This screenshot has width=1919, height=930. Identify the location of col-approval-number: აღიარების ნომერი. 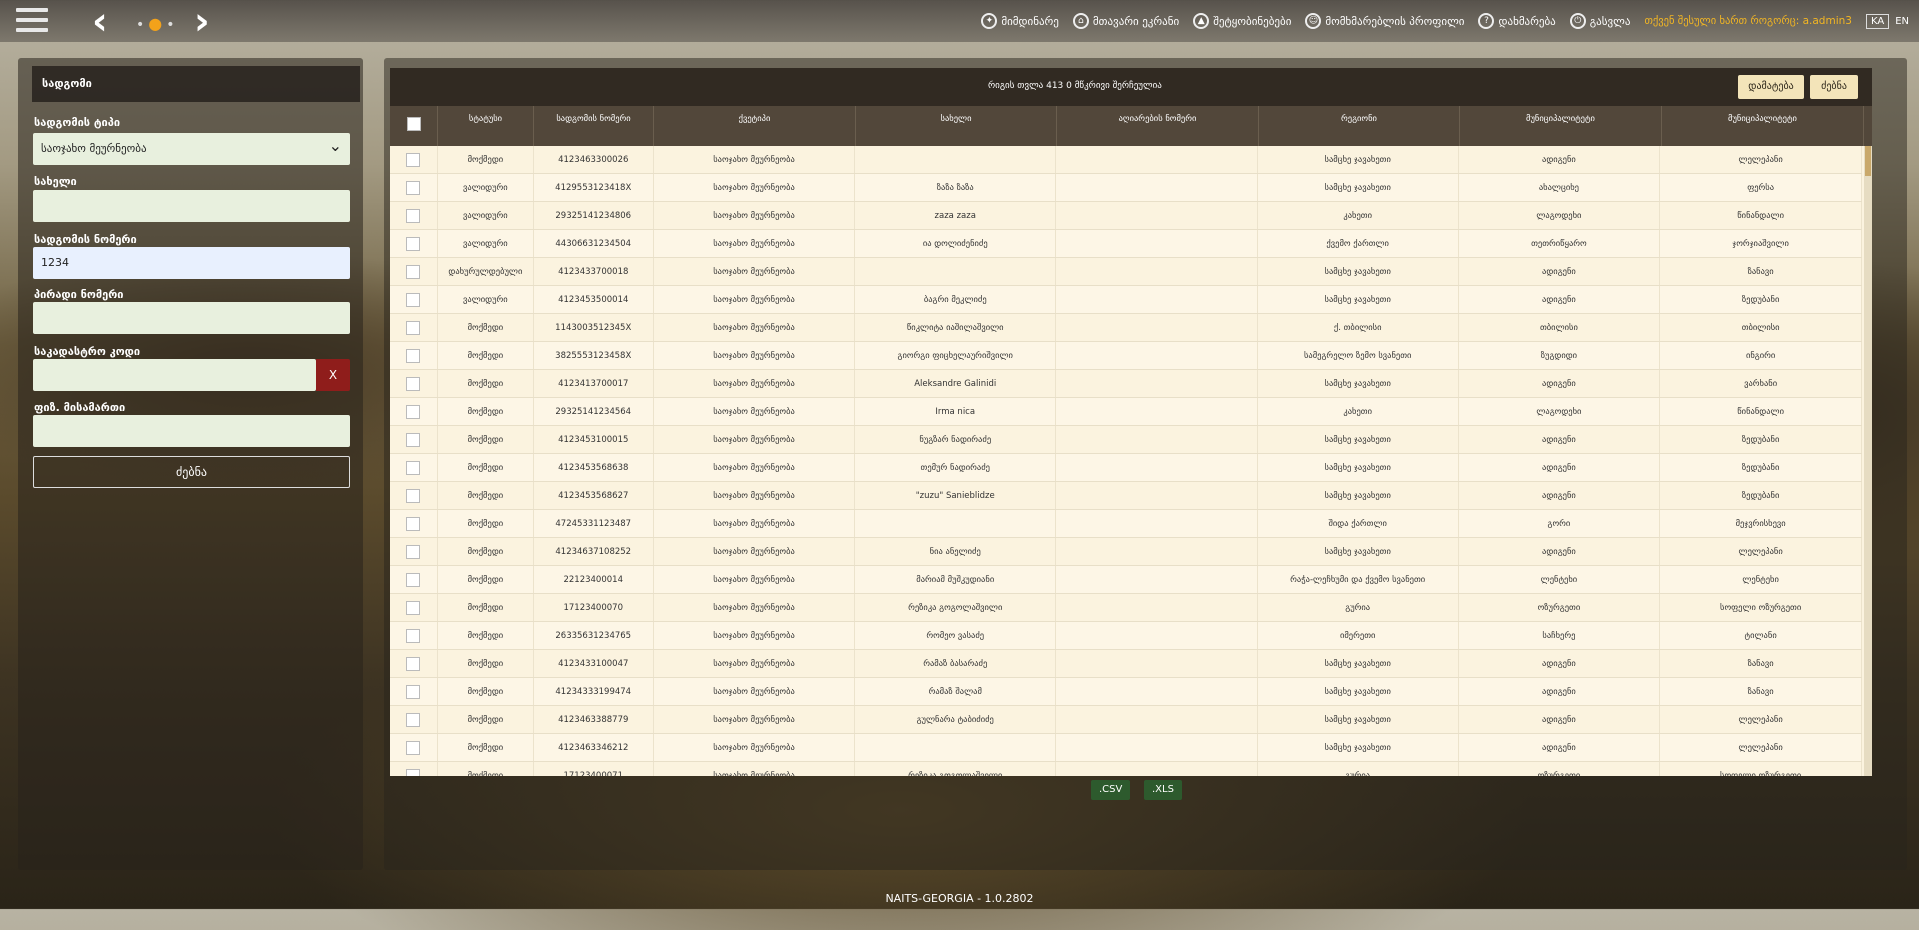
(1158, 126).